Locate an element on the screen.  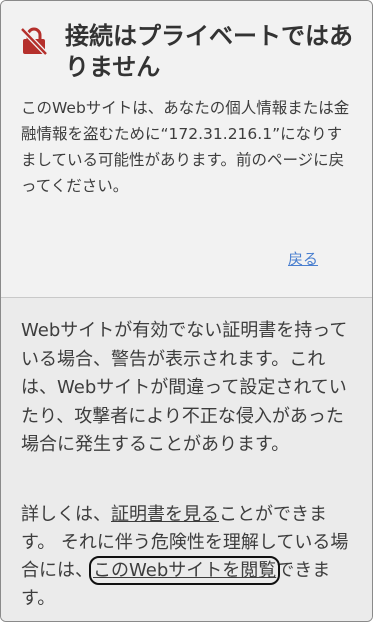
lock-slash-icon is located at coordinates (34, 41).